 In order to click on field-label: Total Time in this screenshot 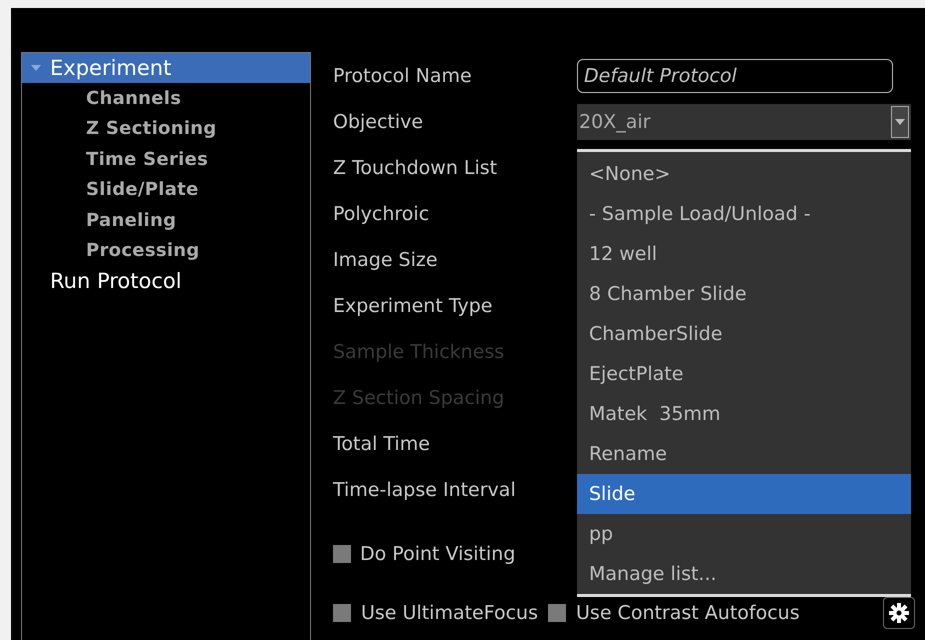, I will do `click(382, 444)`.